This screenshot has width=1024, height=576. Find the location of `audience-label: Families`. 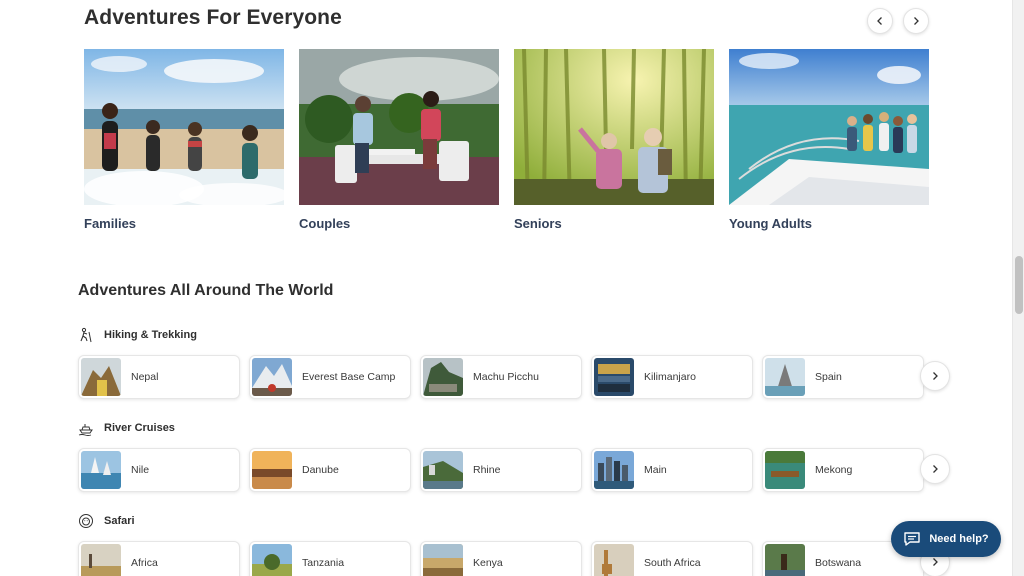

audience-label: Families is located at coordinates (110, 223).